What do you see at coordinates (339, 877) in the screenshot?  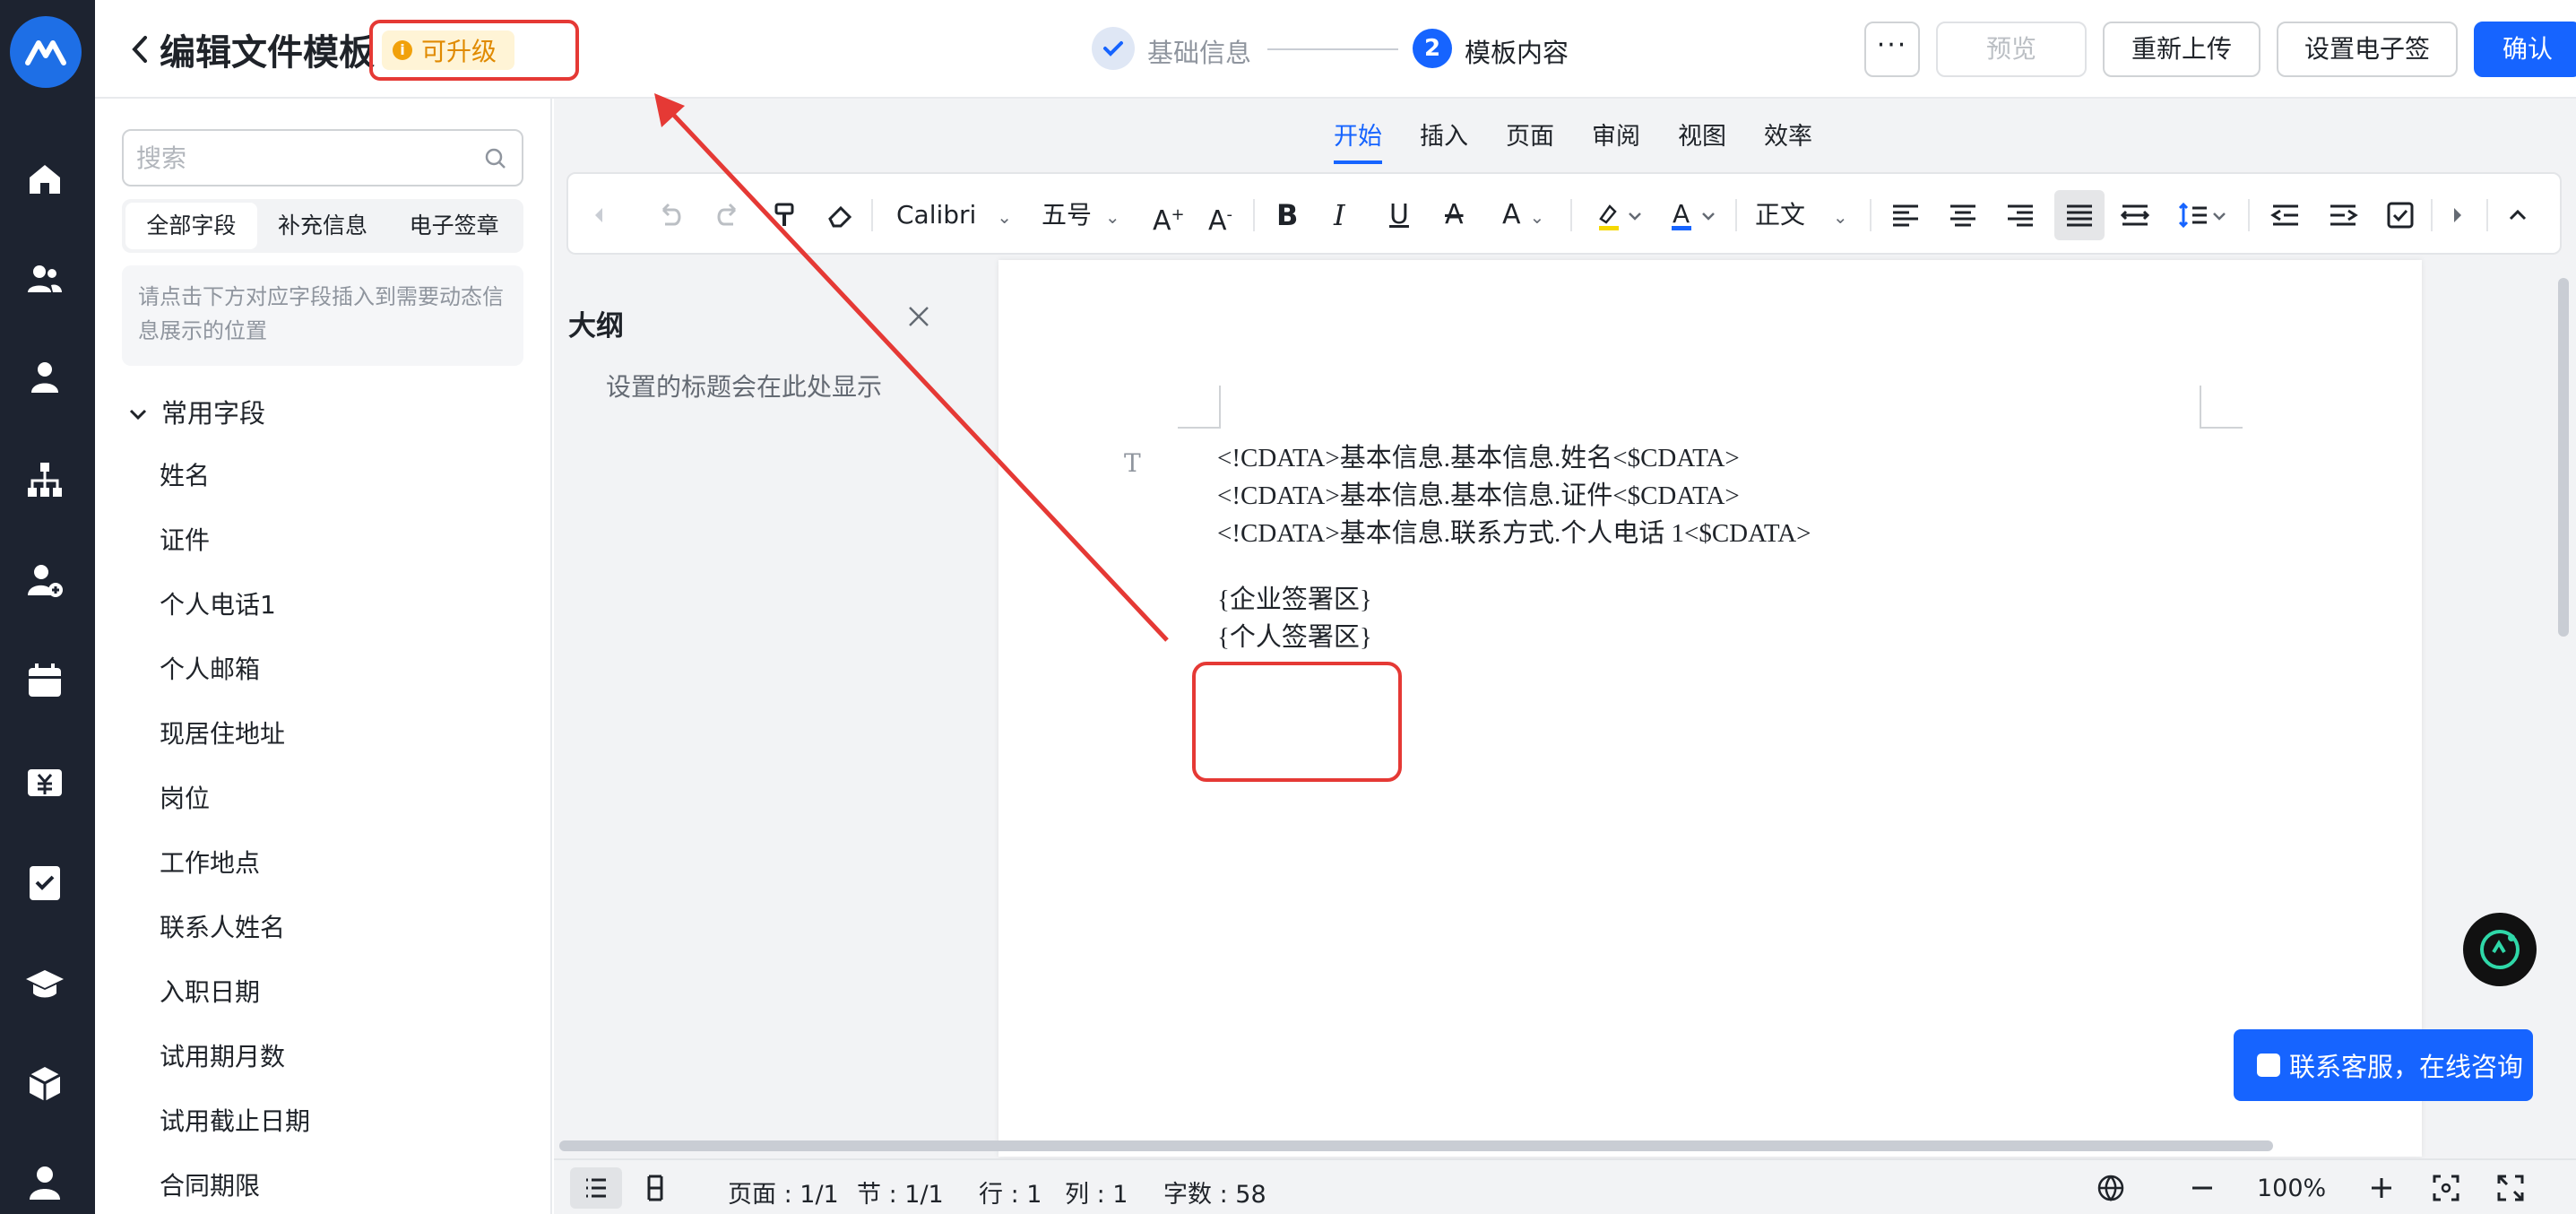 I see `field-item: 工作地点` at bounding box center [339, 877].